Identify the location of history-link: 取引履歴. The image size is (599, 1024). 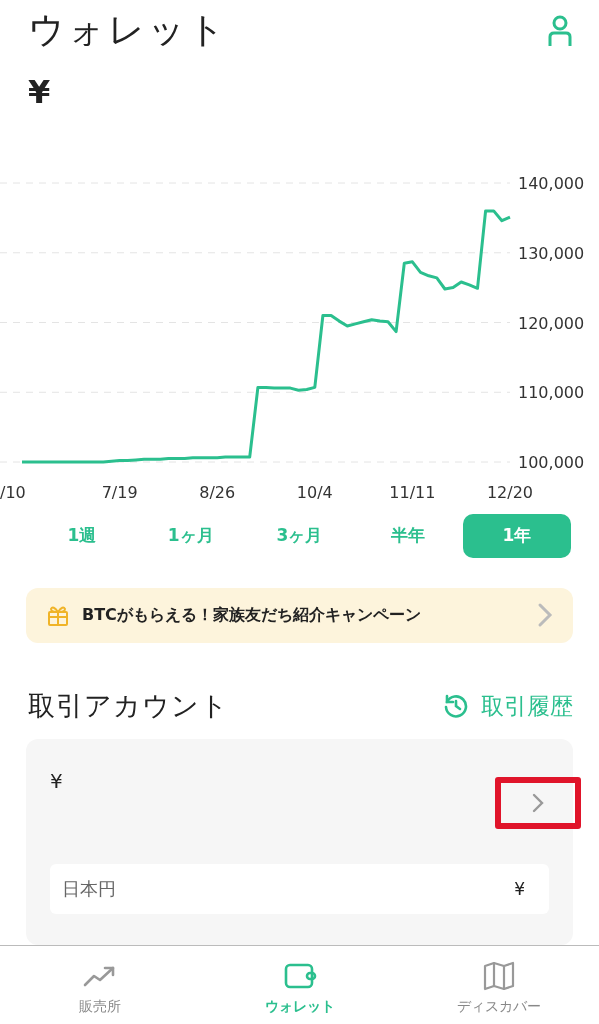
(527, 706).